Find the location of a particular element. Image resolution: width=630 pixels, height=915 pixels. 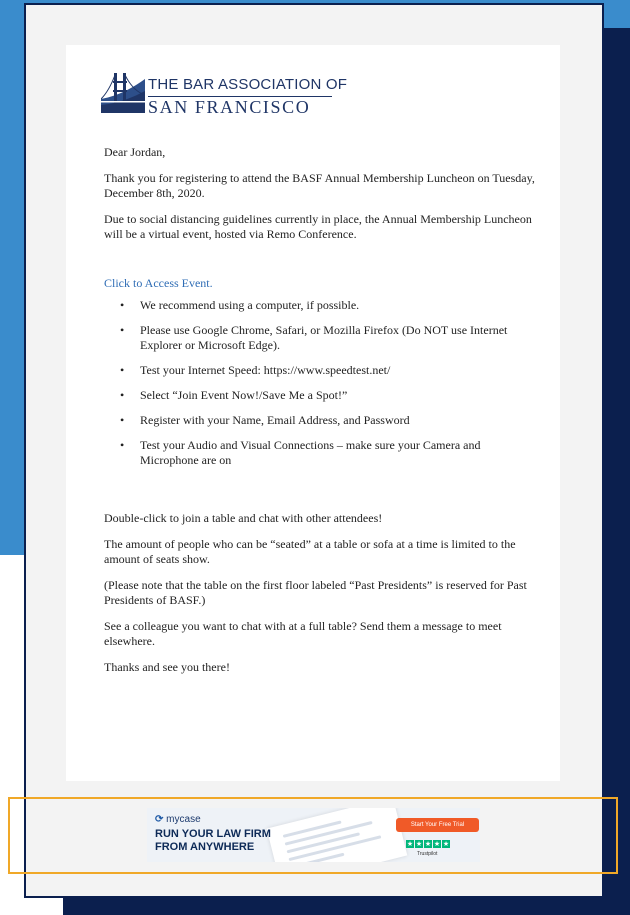

mycase-icon: ⟳ is located at coordinates (159, 819).